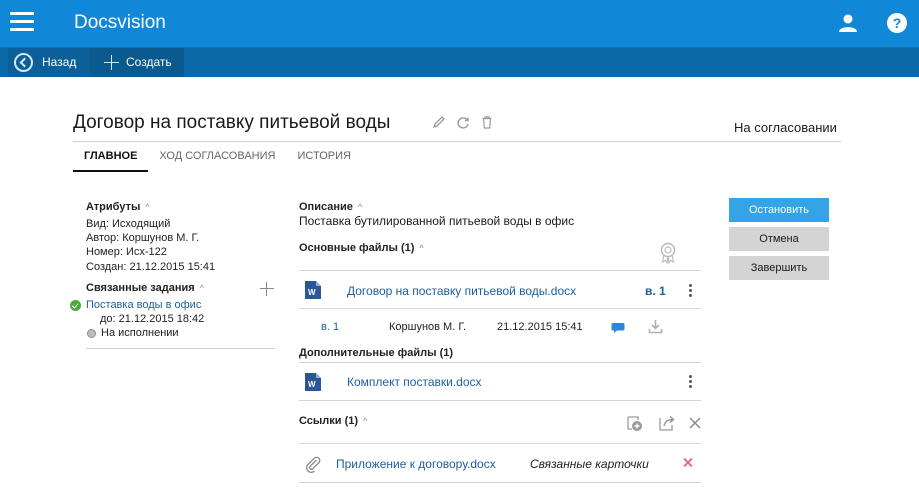 The image size is (919, 503). I want to click on main-files-heading-label: Основные файлы (1), so click(357, 248).